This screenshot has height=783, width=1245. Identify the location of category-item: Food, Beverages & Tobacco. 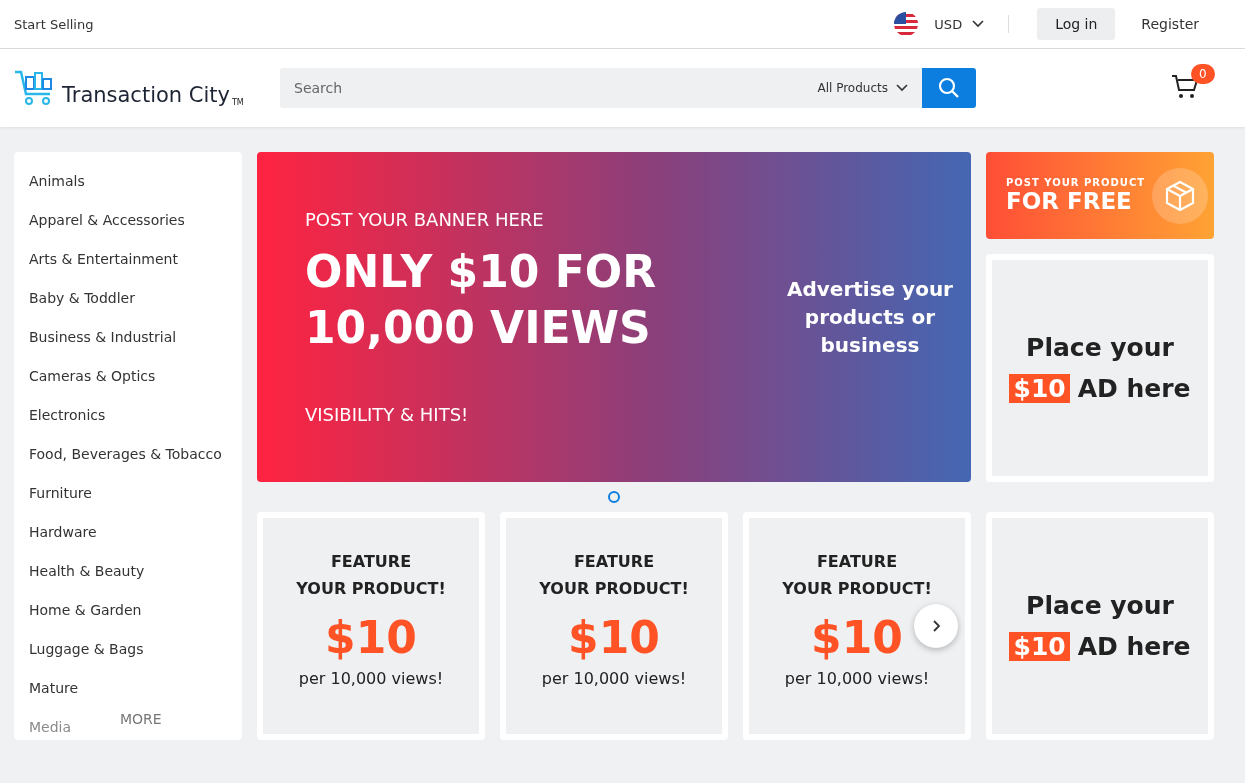
(125, 458).